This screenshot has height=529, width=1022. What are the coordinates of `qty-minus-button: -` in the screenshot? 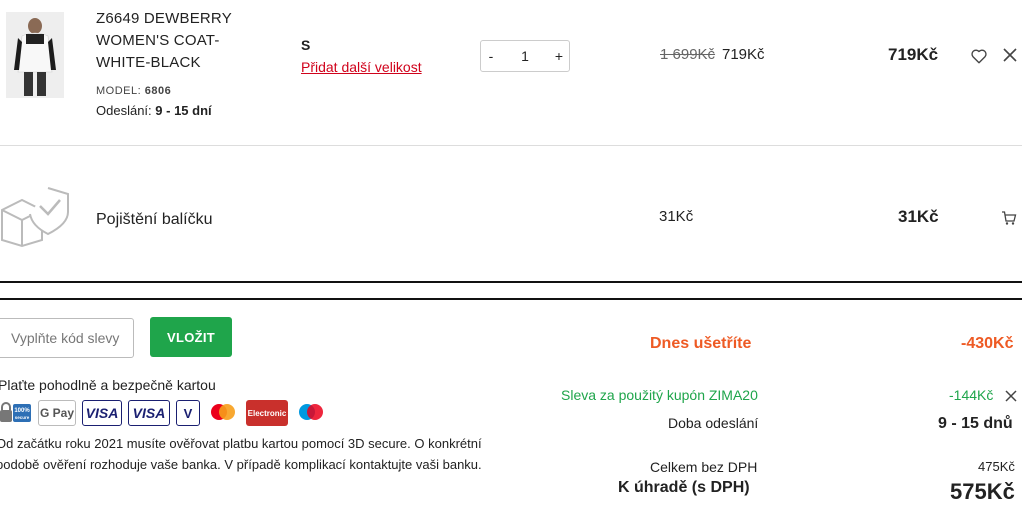 It's located at (491, 56).